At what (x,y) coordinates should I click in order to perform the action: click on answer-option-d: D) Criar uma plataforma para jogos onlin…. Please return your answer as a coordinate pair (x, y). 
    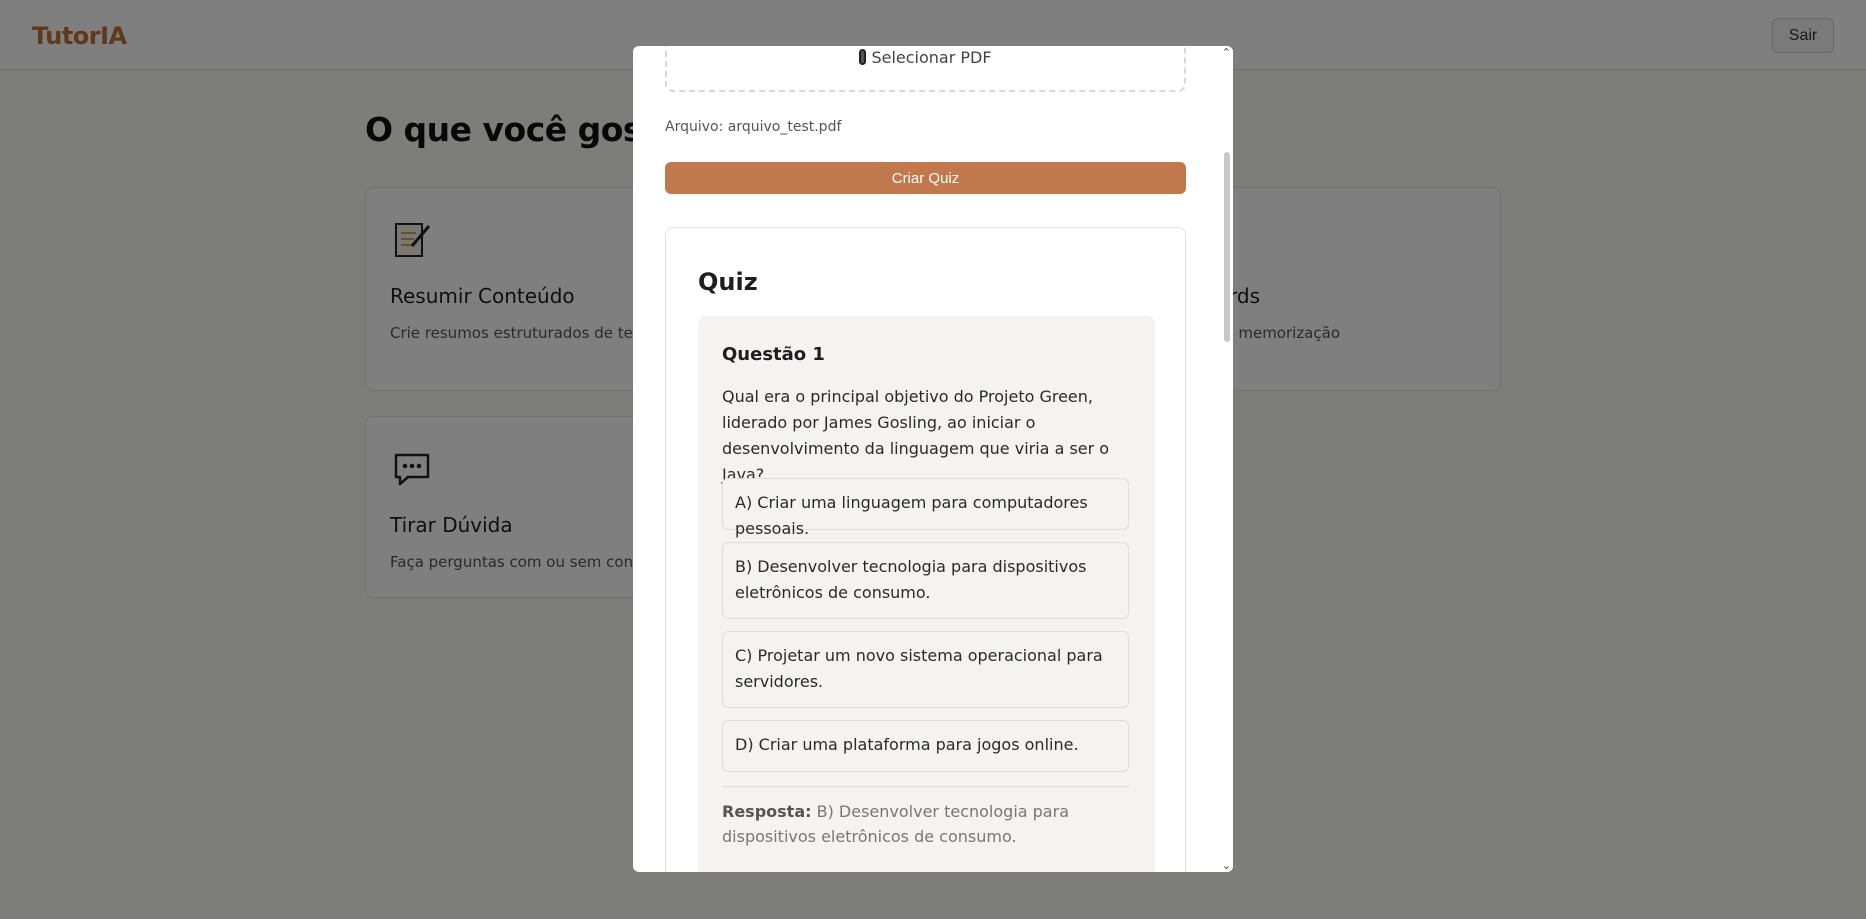
    Looking at the image, I should click on (925, 746).